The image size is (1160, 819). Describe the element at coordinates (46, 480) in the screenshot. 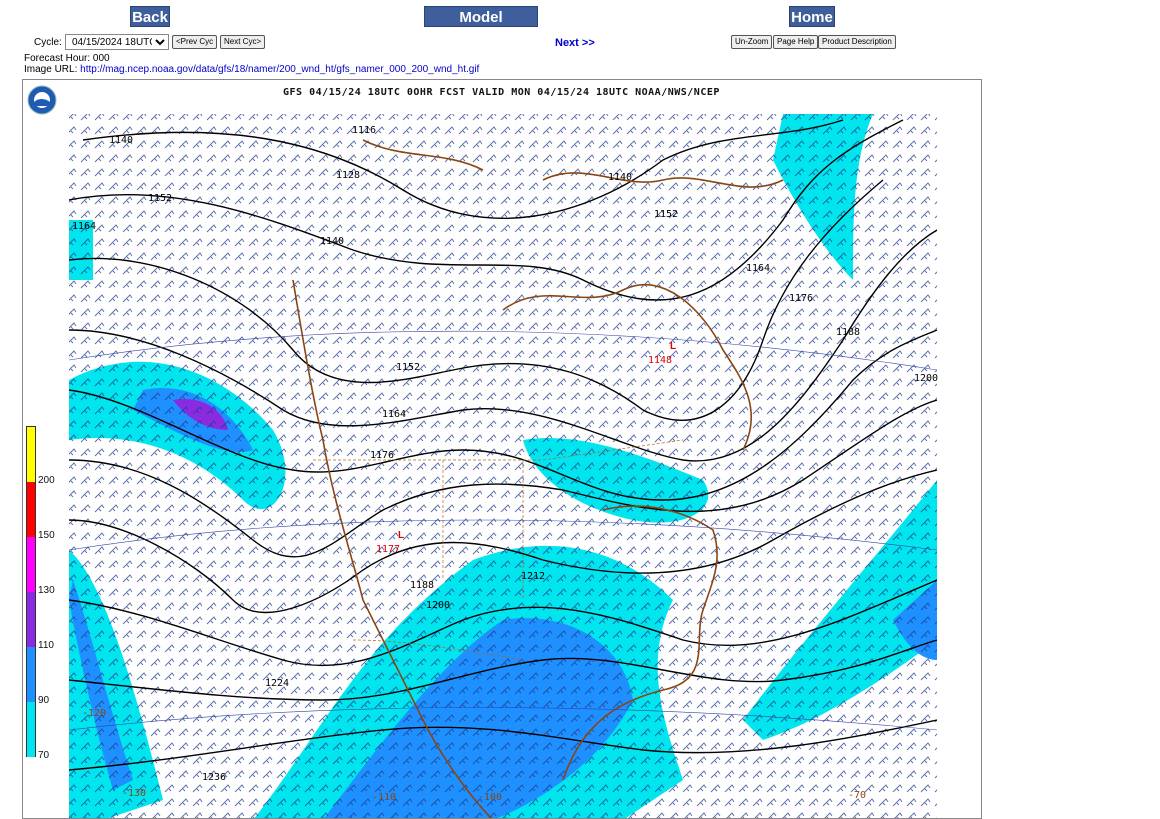

I see `colorbar-label: 200` at that location.